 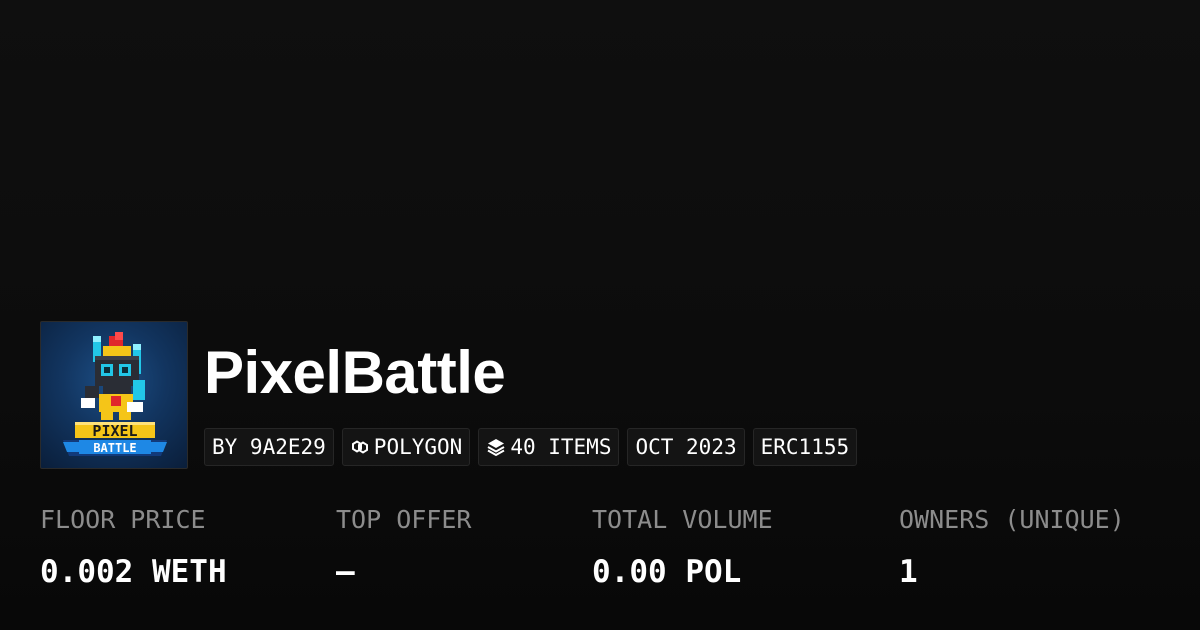 I want to click on stat-top-offer: TOP OFFER –, so click(x=403, y=547).